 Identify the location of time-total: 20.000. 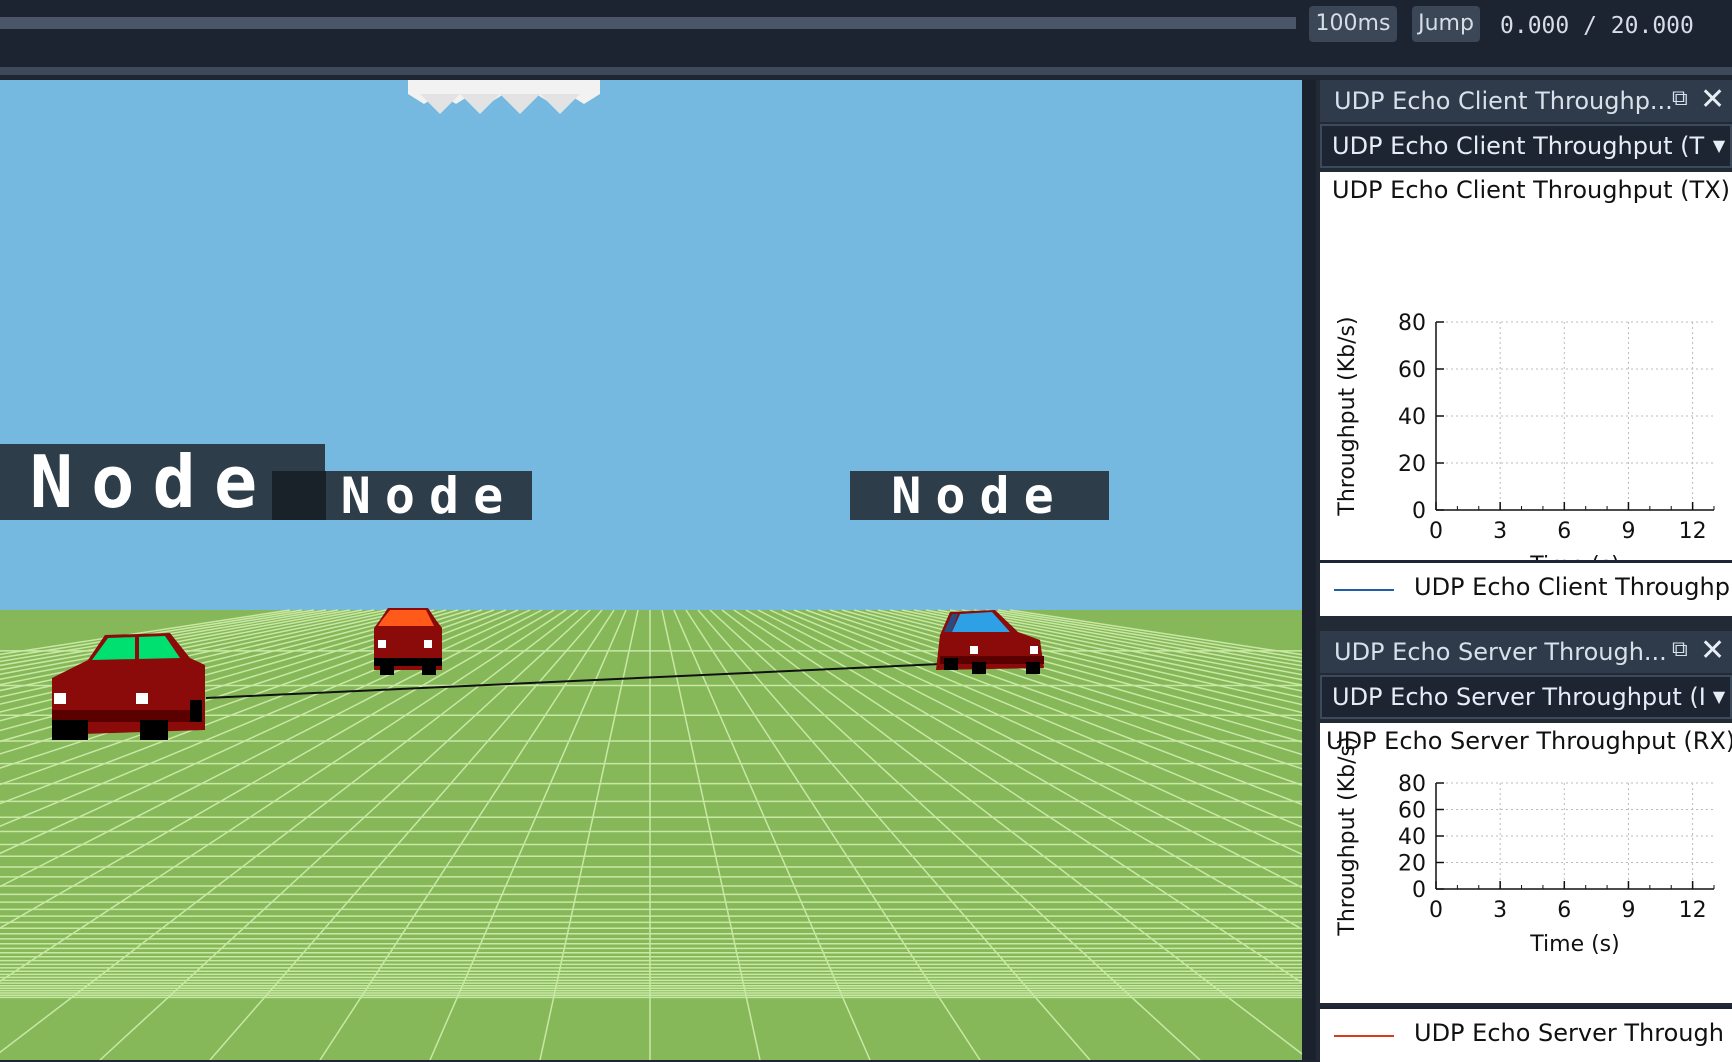
(1652, 26).